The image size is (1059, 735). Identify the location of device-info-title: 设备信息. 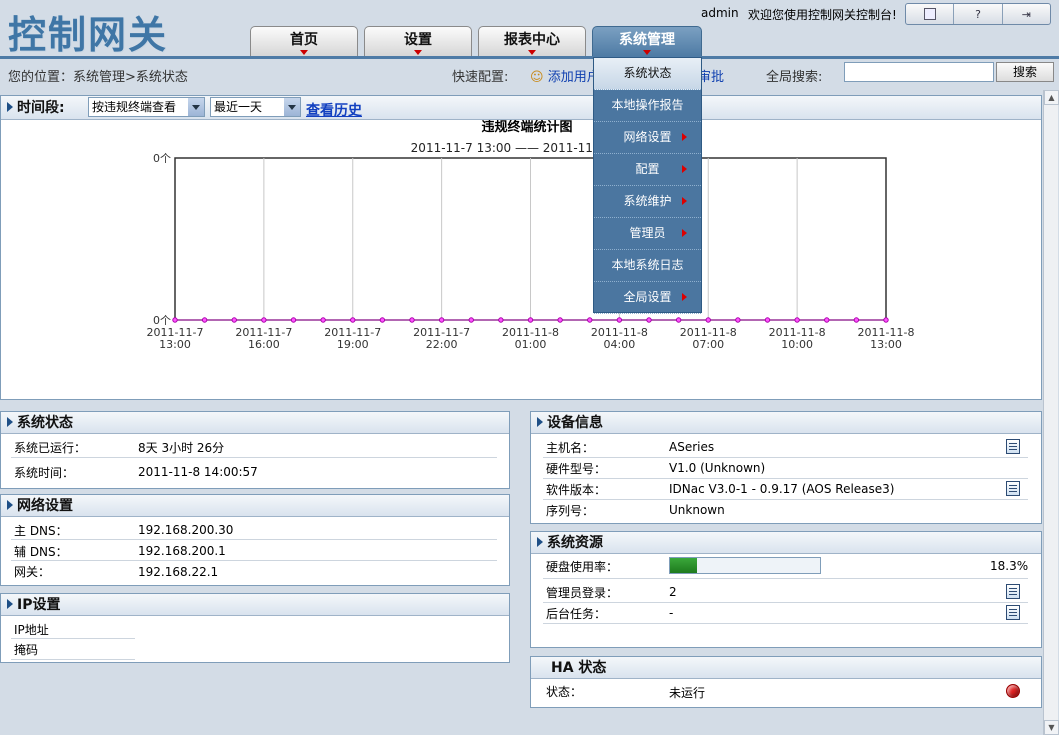
(575, 423).